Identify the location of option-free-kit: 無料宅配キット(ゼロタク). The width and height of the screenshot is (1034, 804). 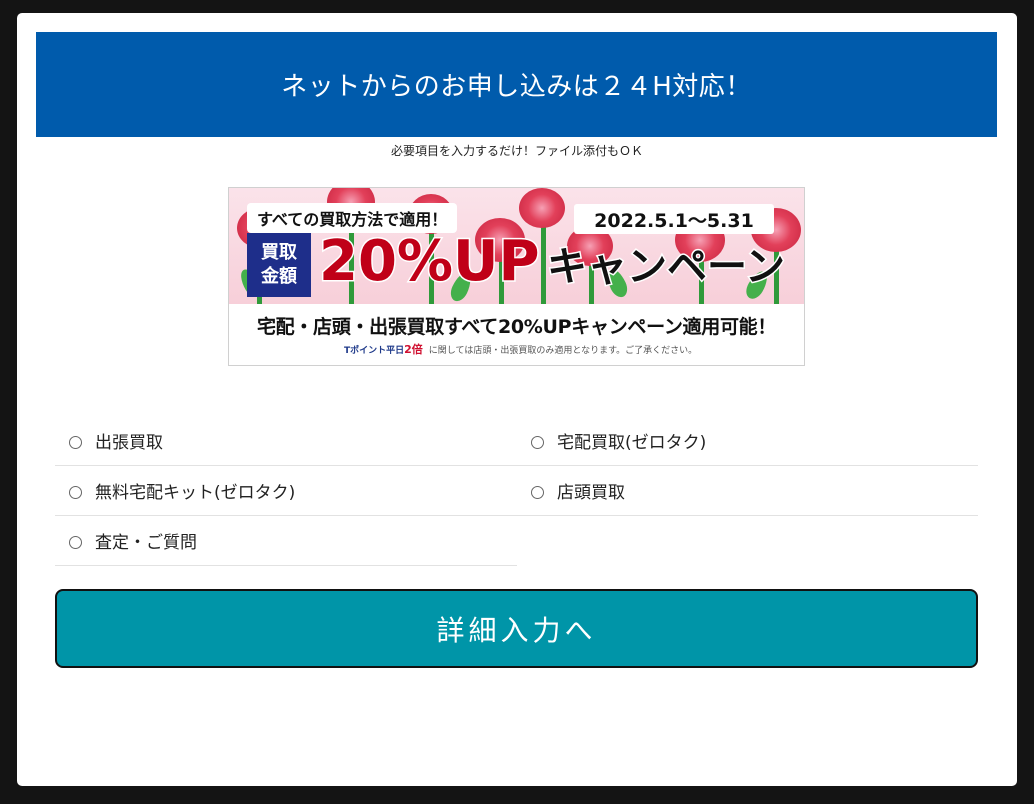
(286, 490).